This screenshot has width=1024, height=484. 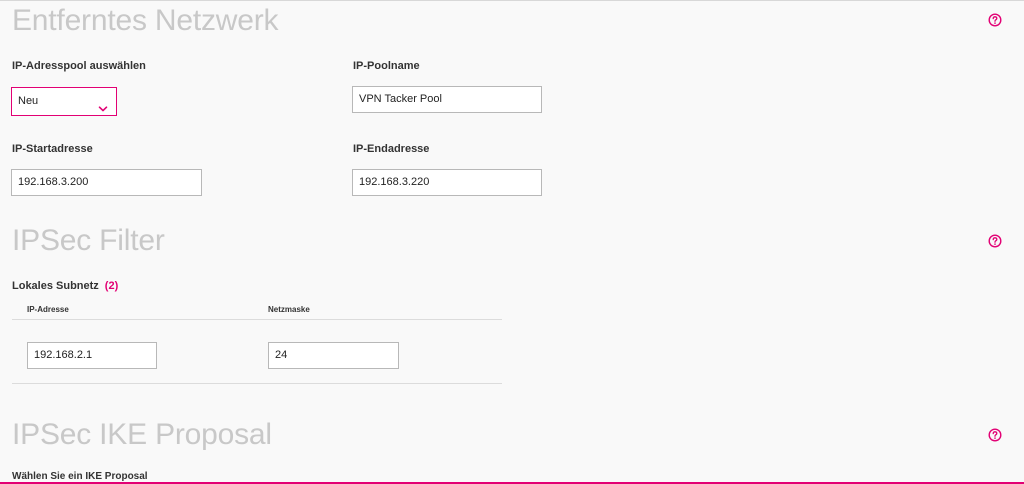 I want to click on column-header-ip-address: IP-Adresse, so click(x=48, y=309).